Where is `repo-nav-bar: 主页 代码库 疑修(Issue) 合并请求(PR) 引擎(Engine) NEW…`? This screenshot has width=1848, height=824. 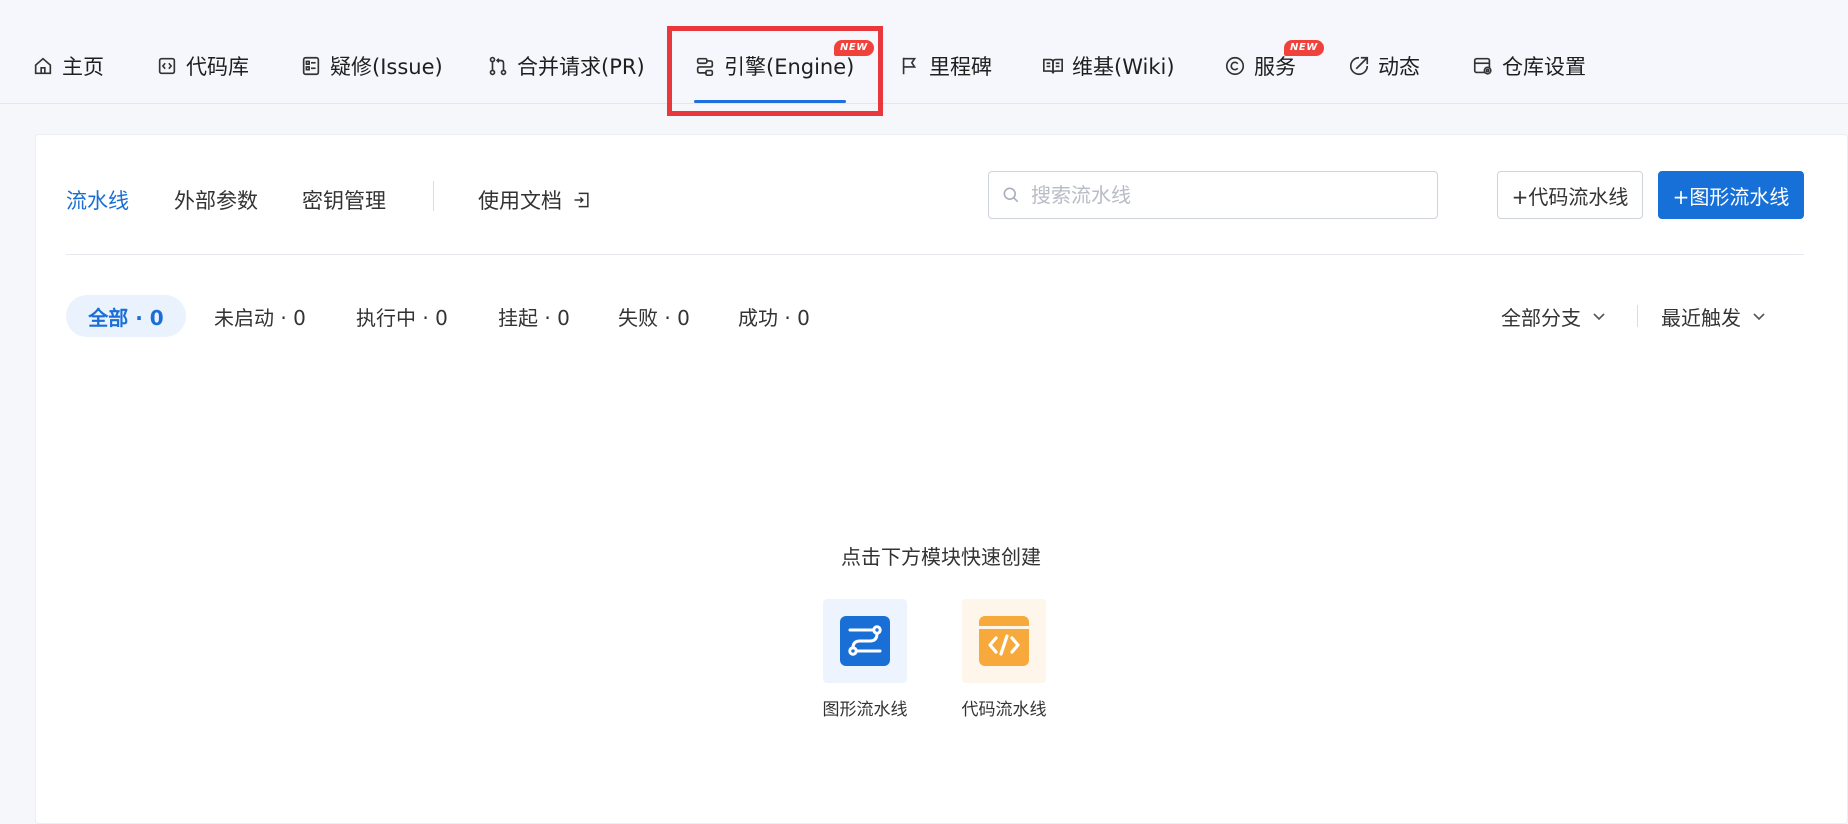
repo-nav-bar: 主页 代码库 疑修(Issue) 合并请求(PR) 引擎(Engine) NEW… is located at coordinates (924, 58).